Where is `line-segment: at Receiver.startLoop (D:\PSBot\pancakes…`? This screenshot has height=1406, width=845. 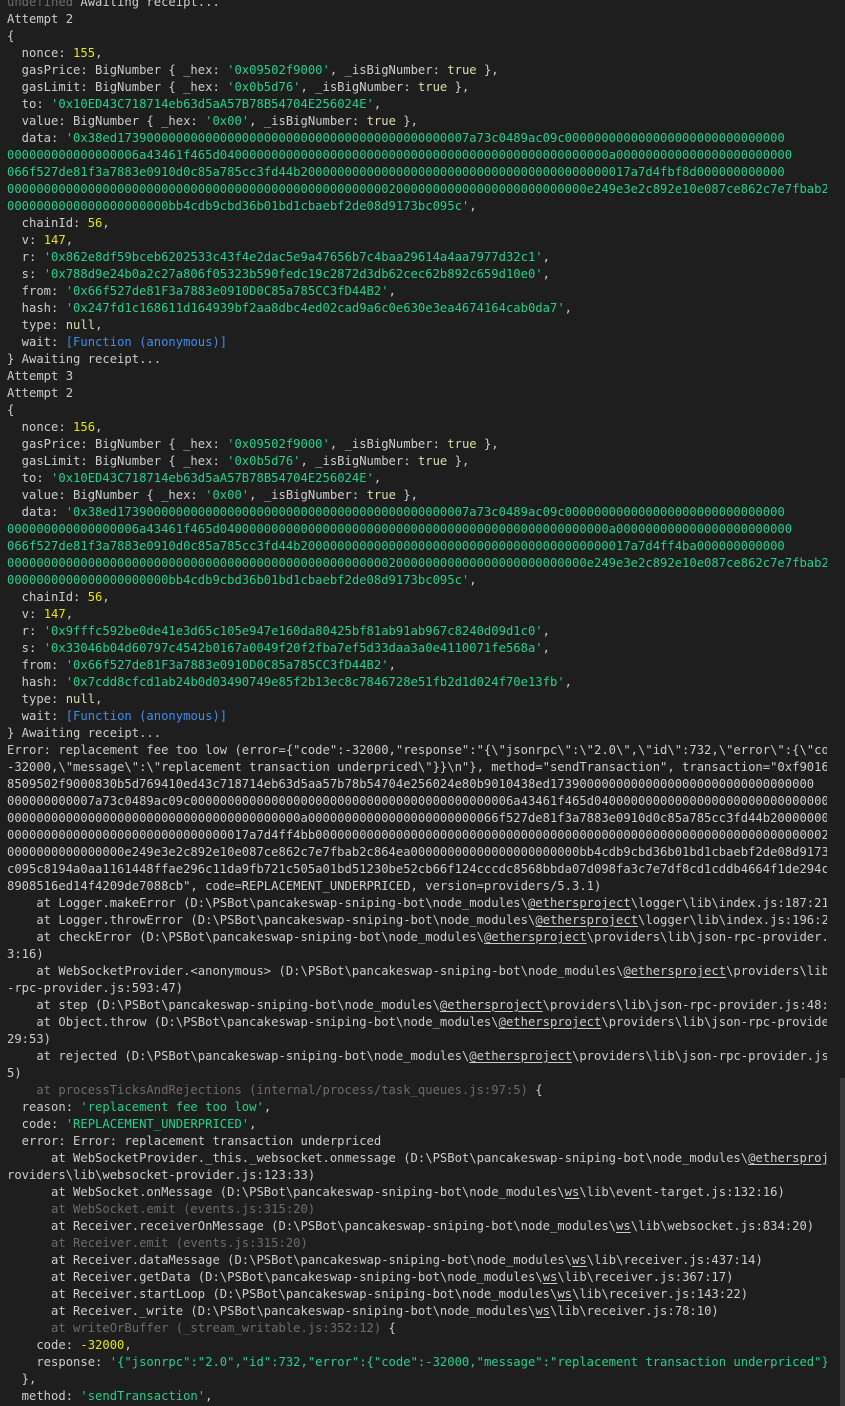 line-segment: at Receiver.startLoop (D:\PSBot\pancakes… is located at coordinates (282, 1294).